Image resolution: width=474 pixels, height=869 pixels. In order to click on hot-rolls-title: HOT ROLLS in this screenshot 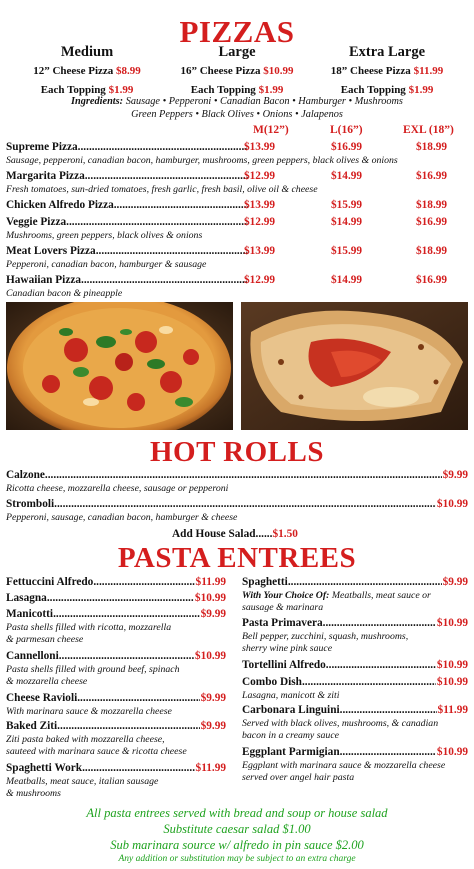, I will do `click(237, 452)`.